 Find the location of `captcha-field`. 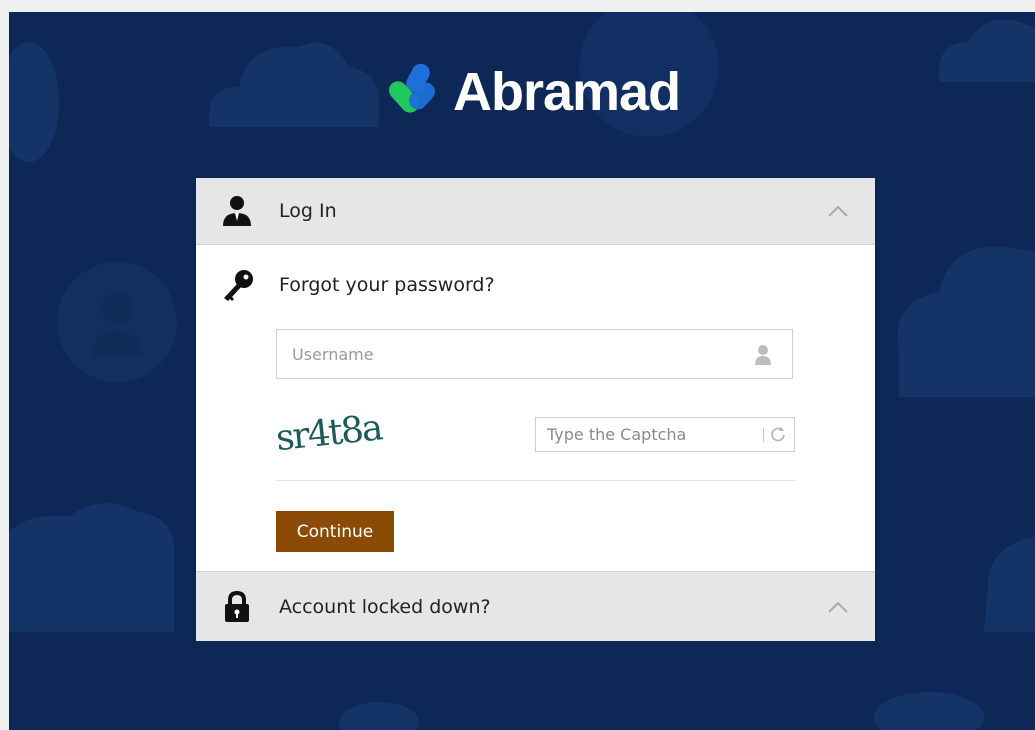

captcha-field is located at coordinates (665, 434).